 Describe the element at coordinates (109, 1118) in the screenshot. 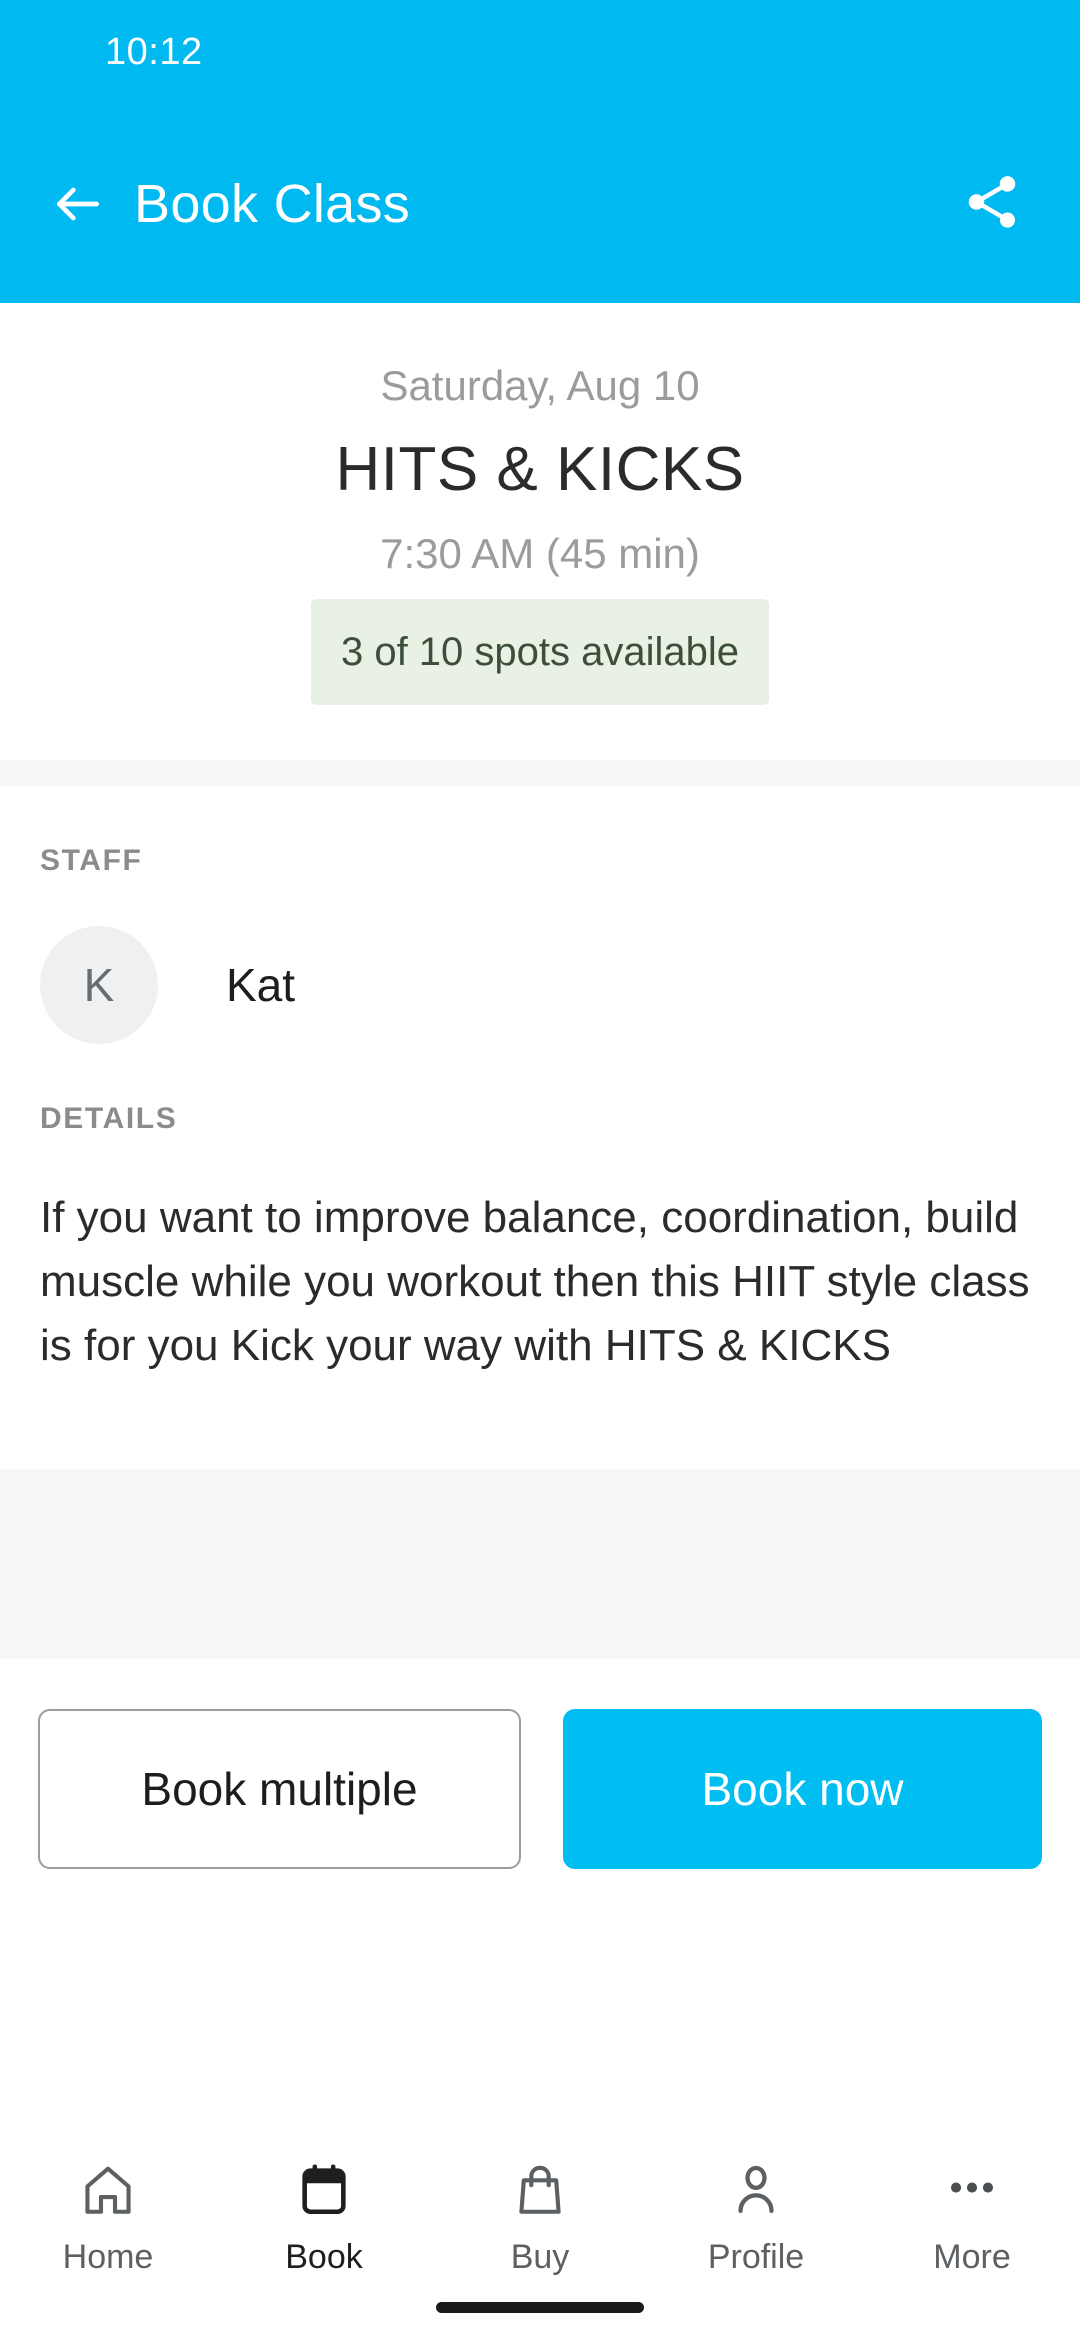

I see `details-section-label: DETAILS` at that location.